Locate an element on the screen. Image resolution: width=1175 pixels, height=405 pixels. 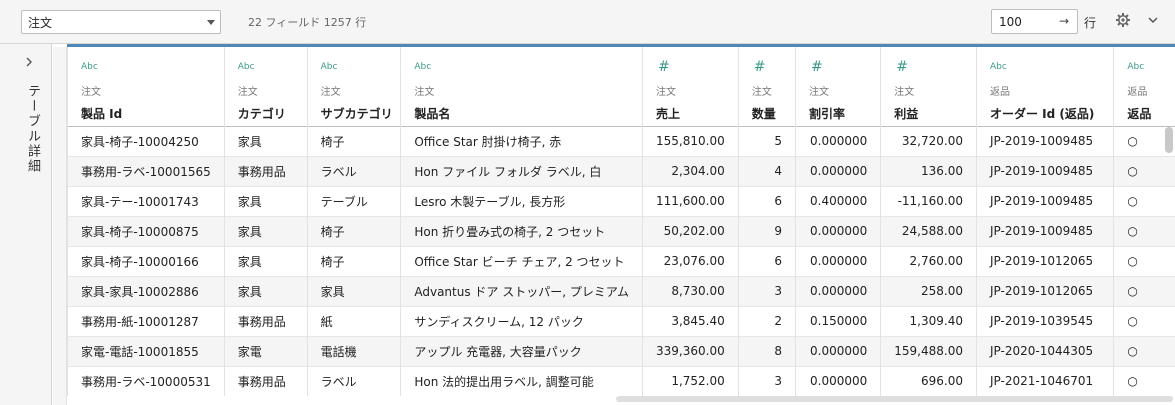
table-cell: JP-2019-1009485 is located at coordinates (1044, 200).